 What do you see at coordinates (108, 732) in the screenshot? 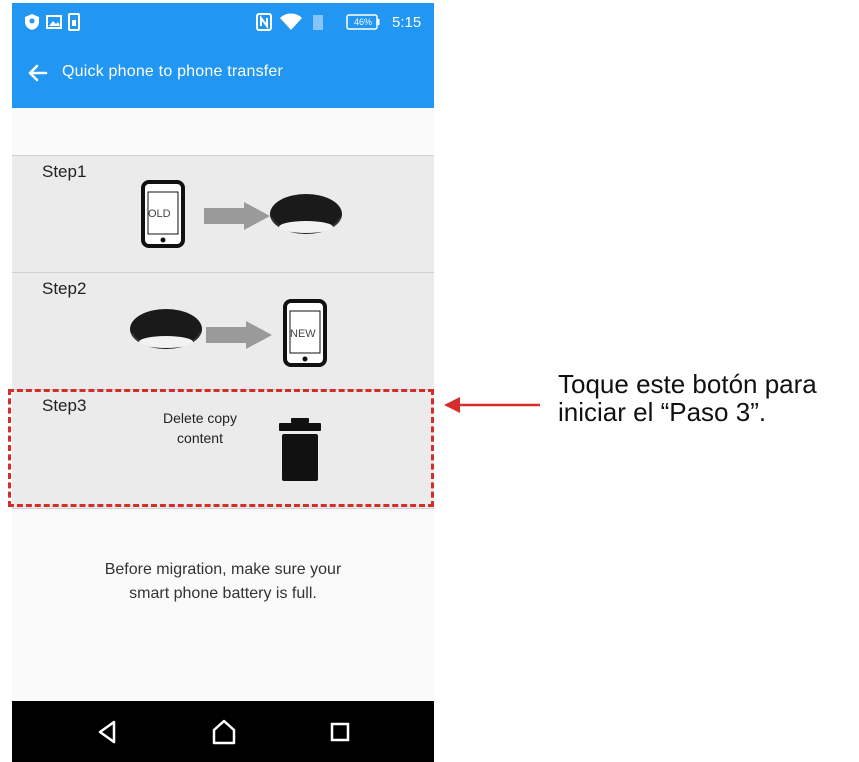
I see `back-nav-icon` at bounding box center [108, 732].